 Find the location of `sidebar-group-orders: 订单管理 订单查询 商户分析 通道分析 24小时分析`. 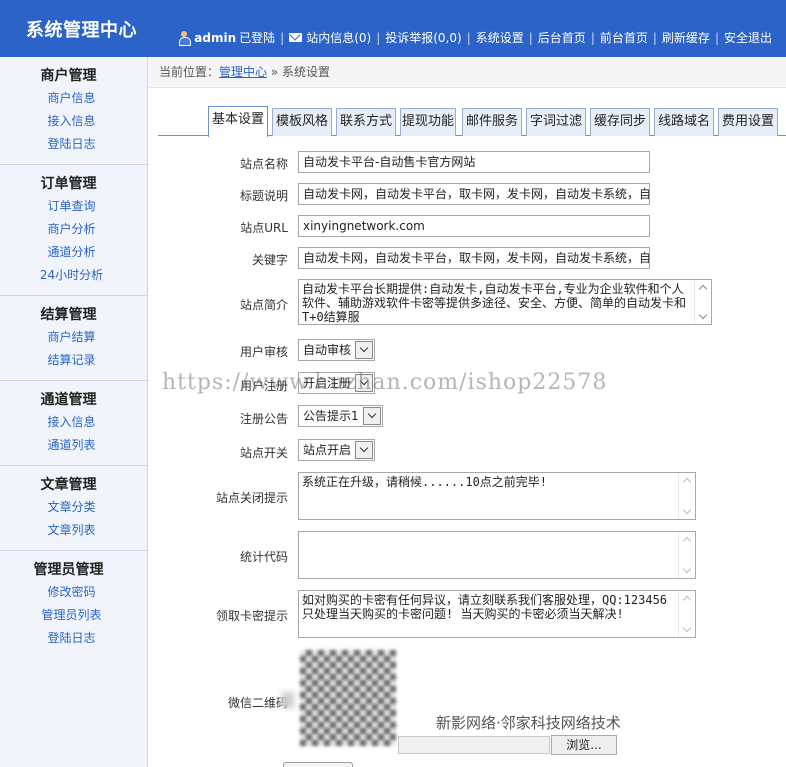

sidebar-group-orders: 订单管理 订单查询 商户分析 通道分析 24小时分析 is located at coordinates (73, 230).